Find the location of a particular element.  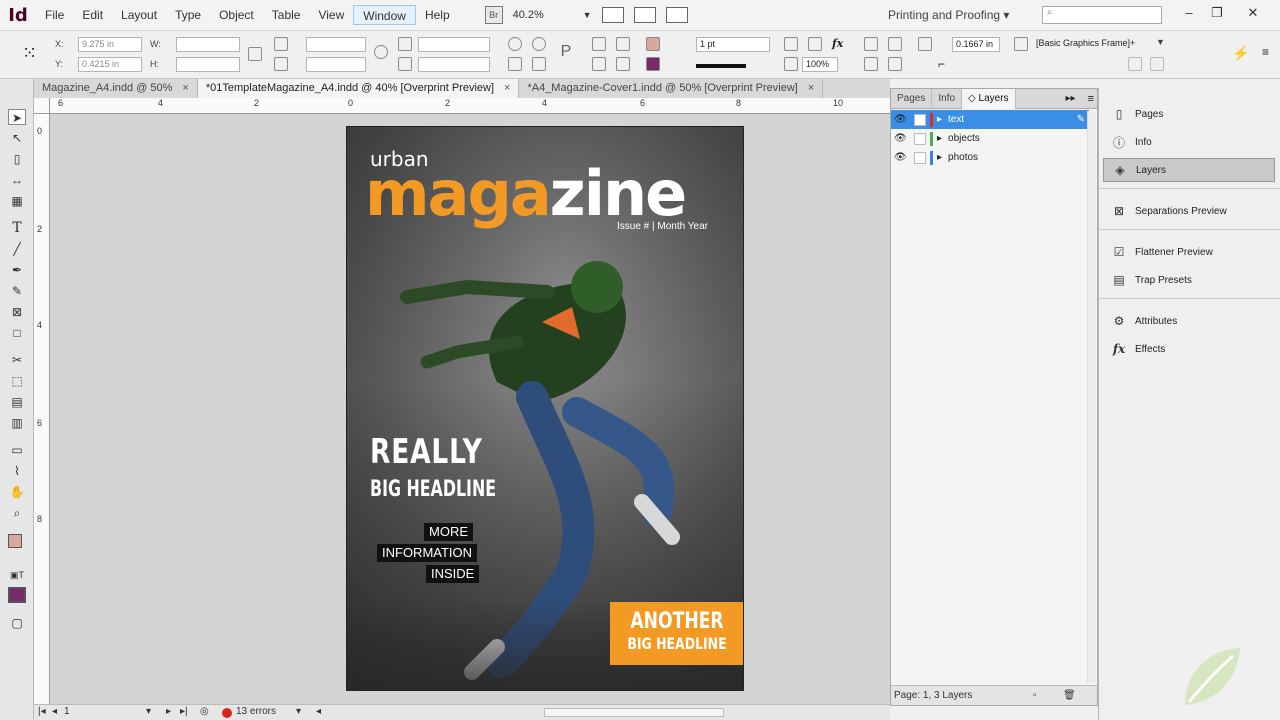

cover-box-information: INFORMATION is located at coordinates (427, 553).